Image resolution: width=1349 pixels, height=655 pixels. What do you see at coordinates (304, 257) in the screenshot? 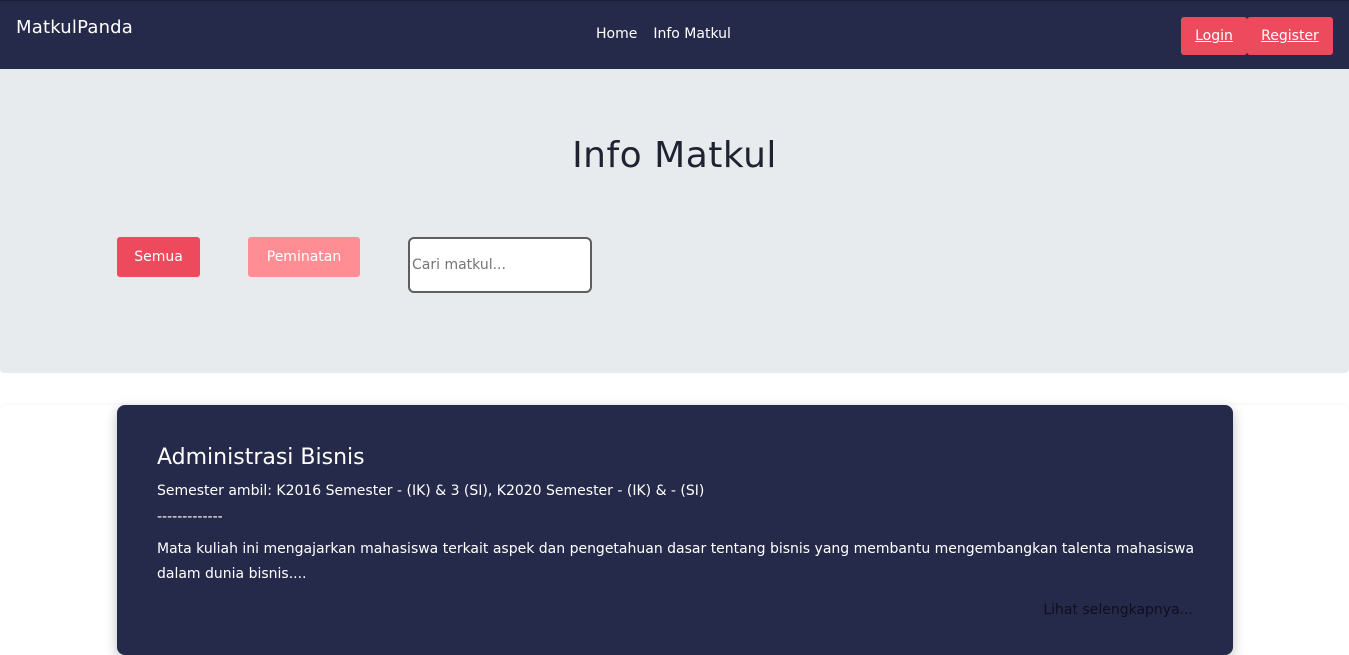
I see `filter-specialization-button: Peminatan` at bounding box center [304, 257].